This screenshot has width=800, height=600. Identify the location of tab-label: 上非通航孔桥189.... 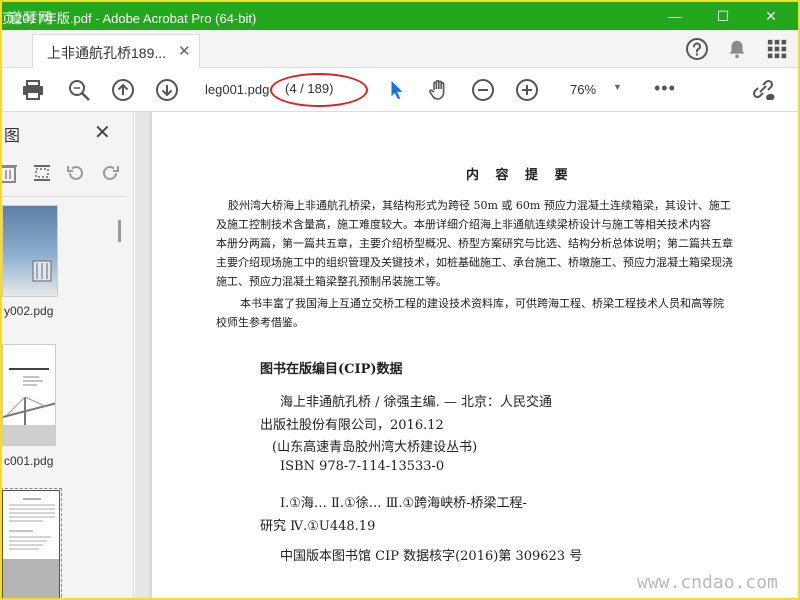
(107, 53).